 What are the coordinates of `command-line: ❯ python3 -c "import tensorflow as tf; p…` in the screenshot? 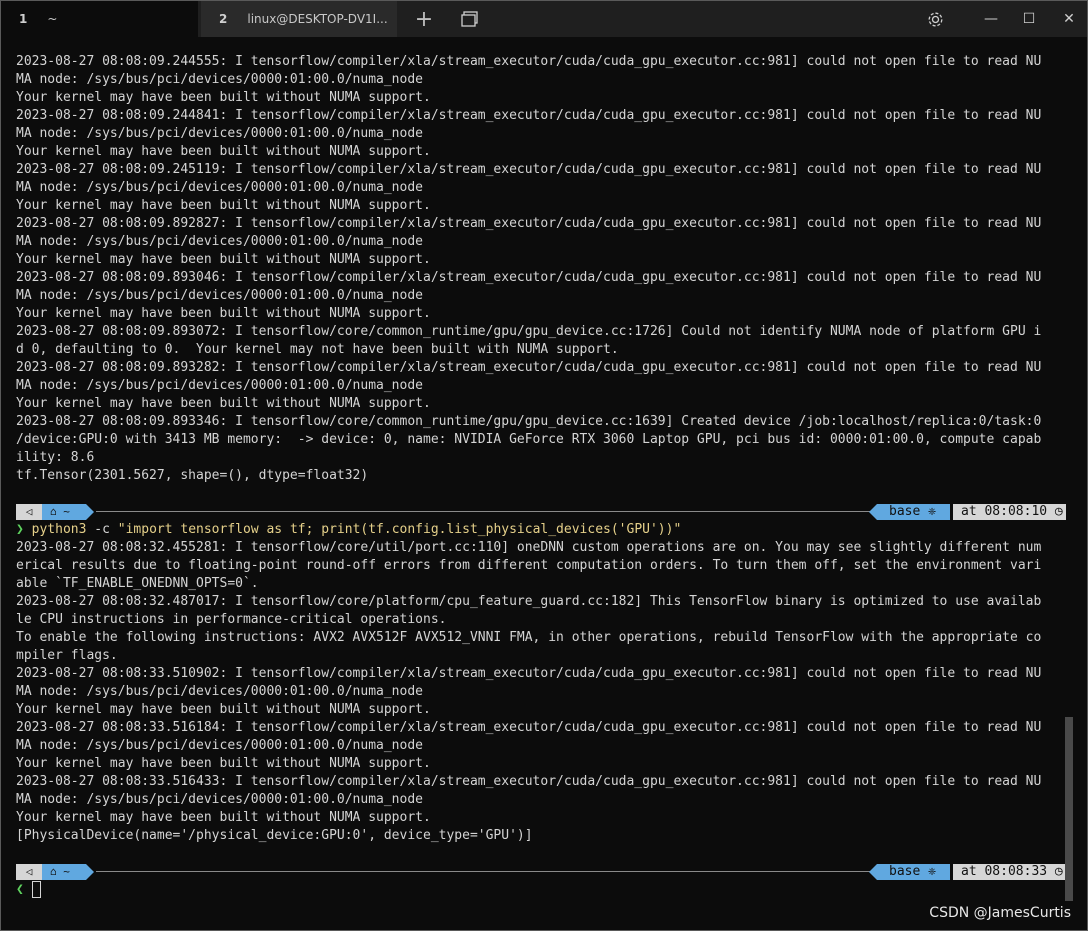 It's located at (541, 530).